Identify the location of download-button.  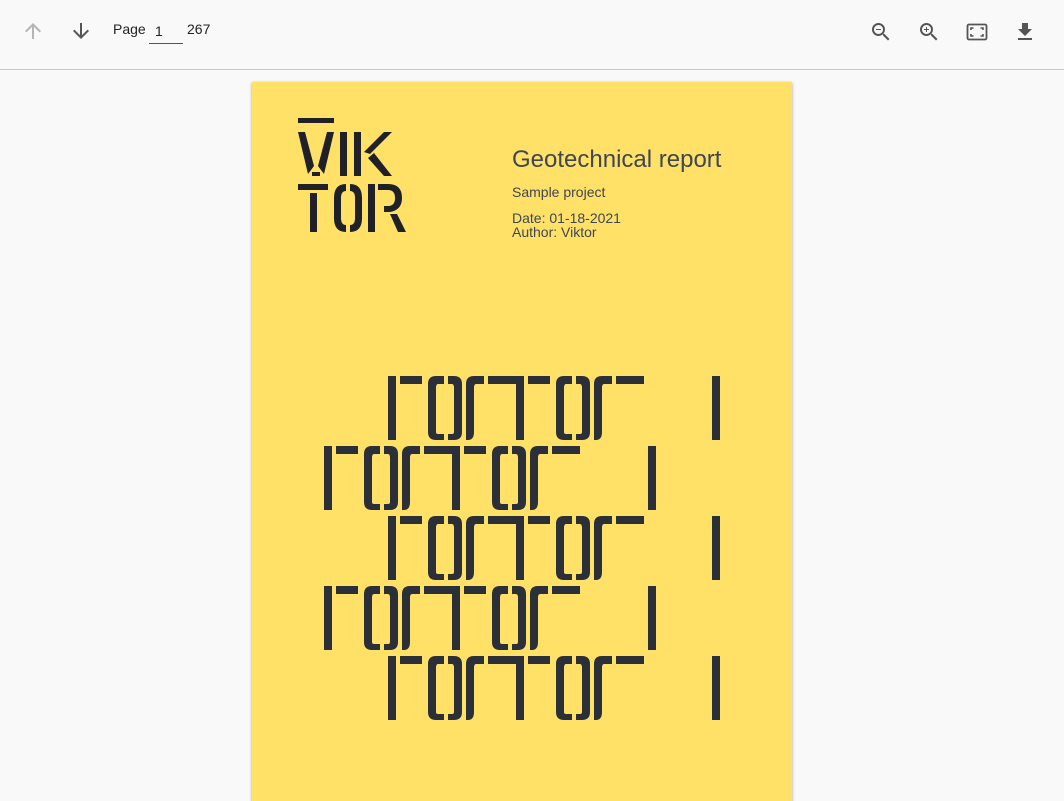
(1025, 32).